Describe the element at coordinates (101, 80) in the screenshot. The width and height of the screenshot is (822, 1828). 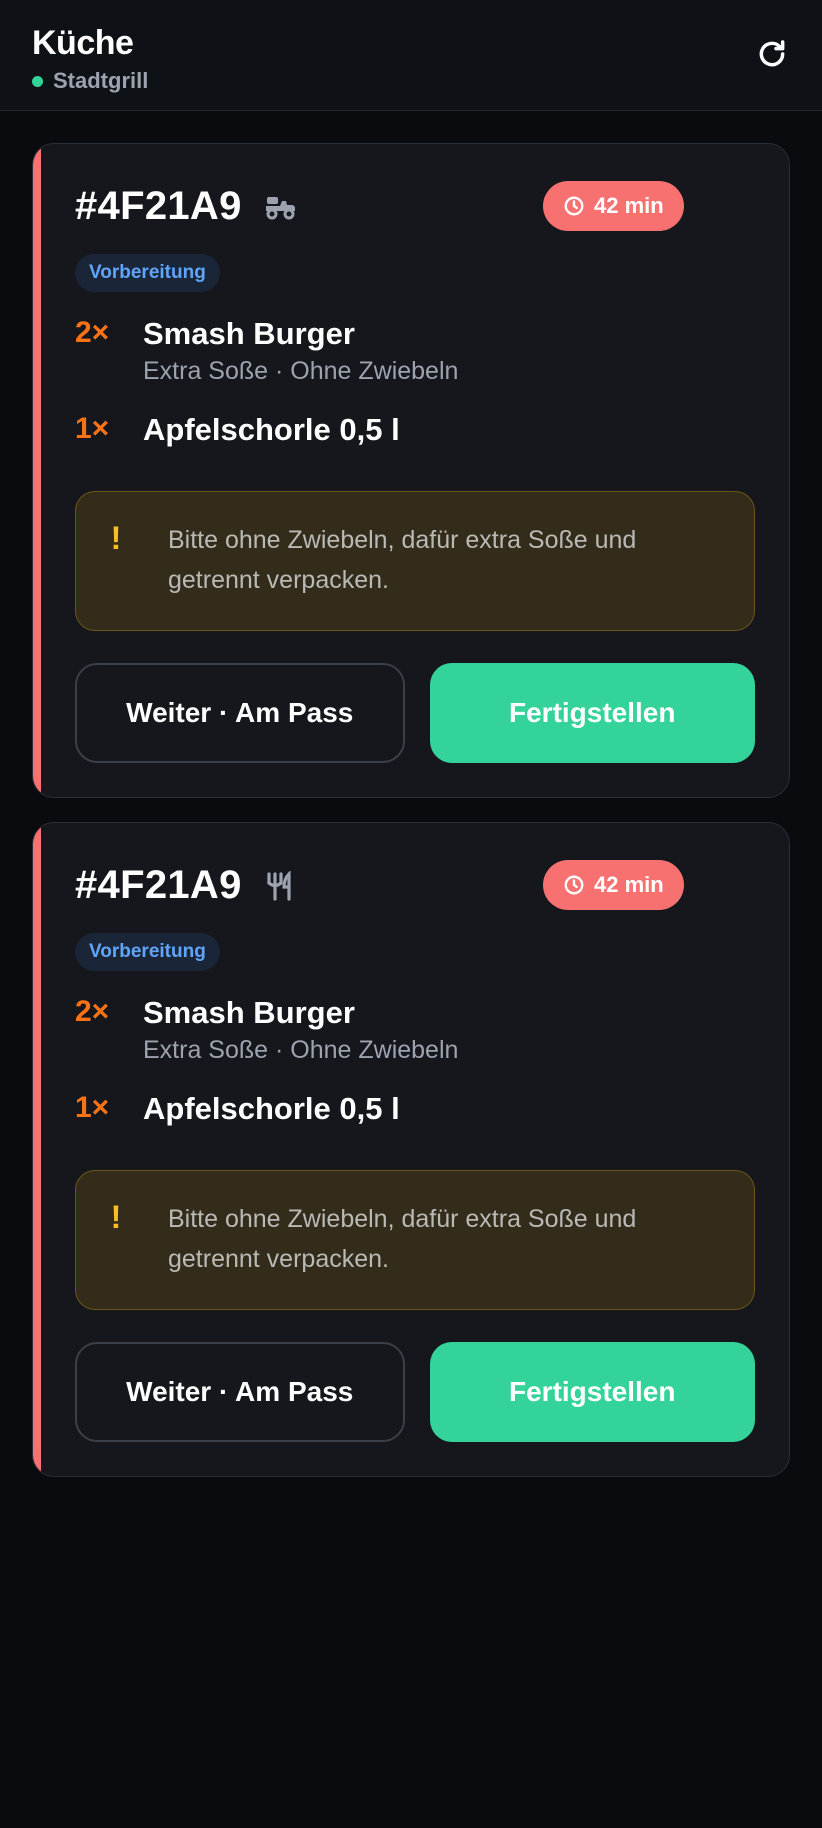
I see `location-label: Stadtgrill` at that location.